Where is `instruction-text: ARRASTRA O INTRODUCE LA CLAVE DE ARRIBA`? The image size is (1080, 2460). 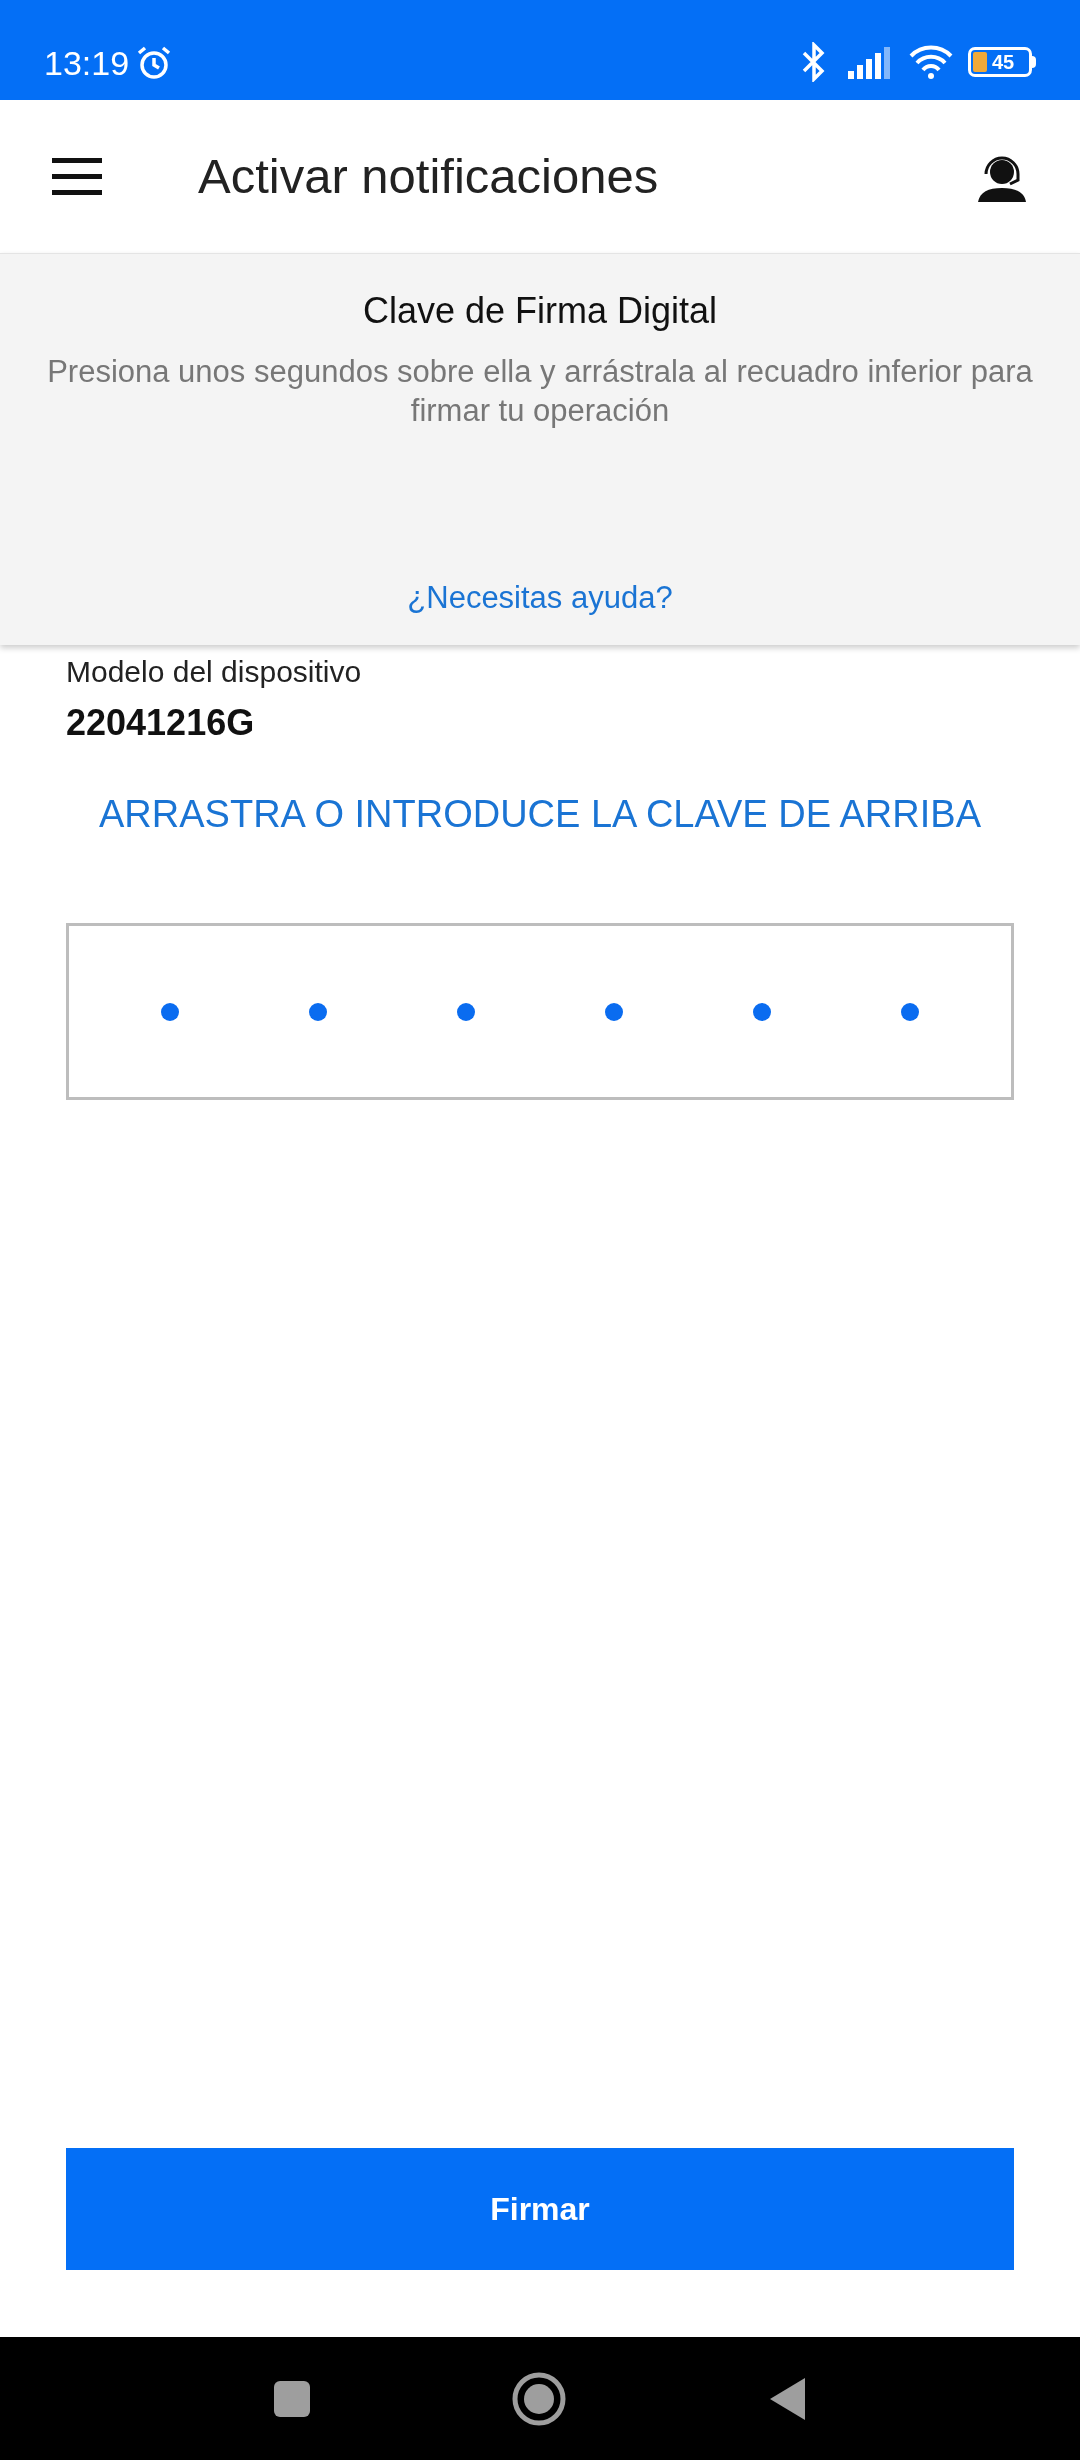
instruction-text: ARRASTRA O INTRODUCE LA CLAVE DE ARRIBA is located at coordinates (540, 814).